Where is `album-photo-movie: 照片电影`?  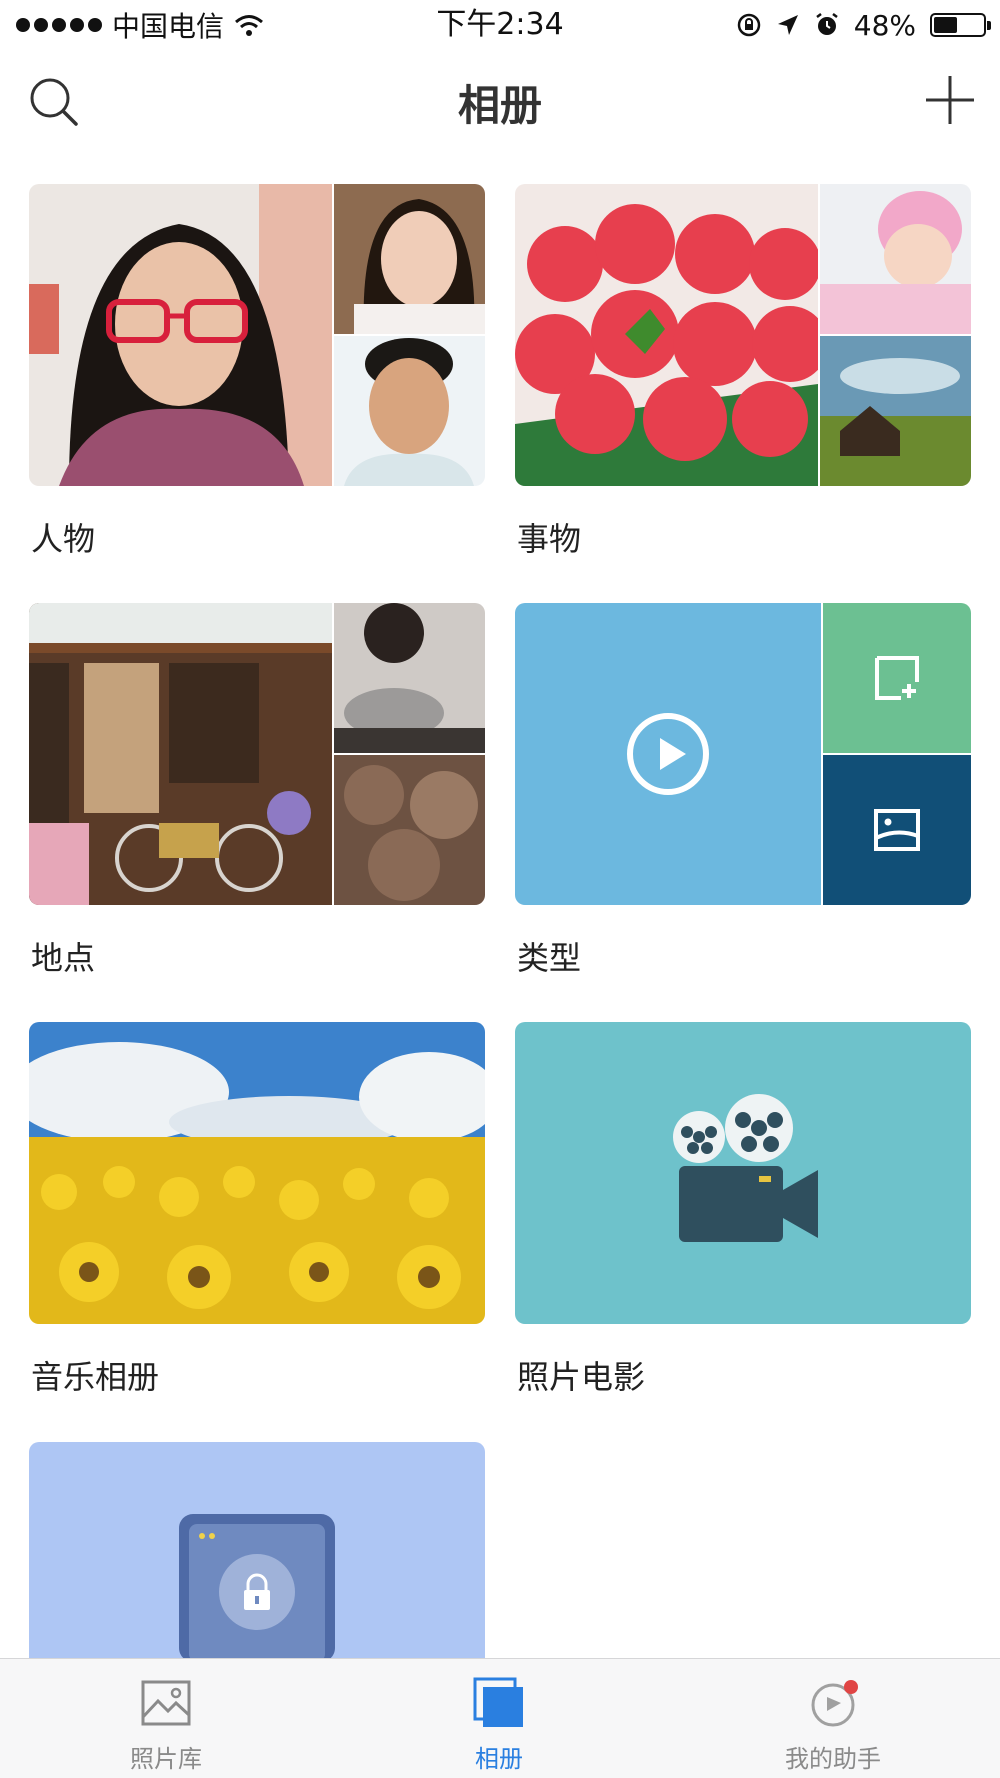
album-photo-movie: 照片电影 is located at coordinates (743, 1209).